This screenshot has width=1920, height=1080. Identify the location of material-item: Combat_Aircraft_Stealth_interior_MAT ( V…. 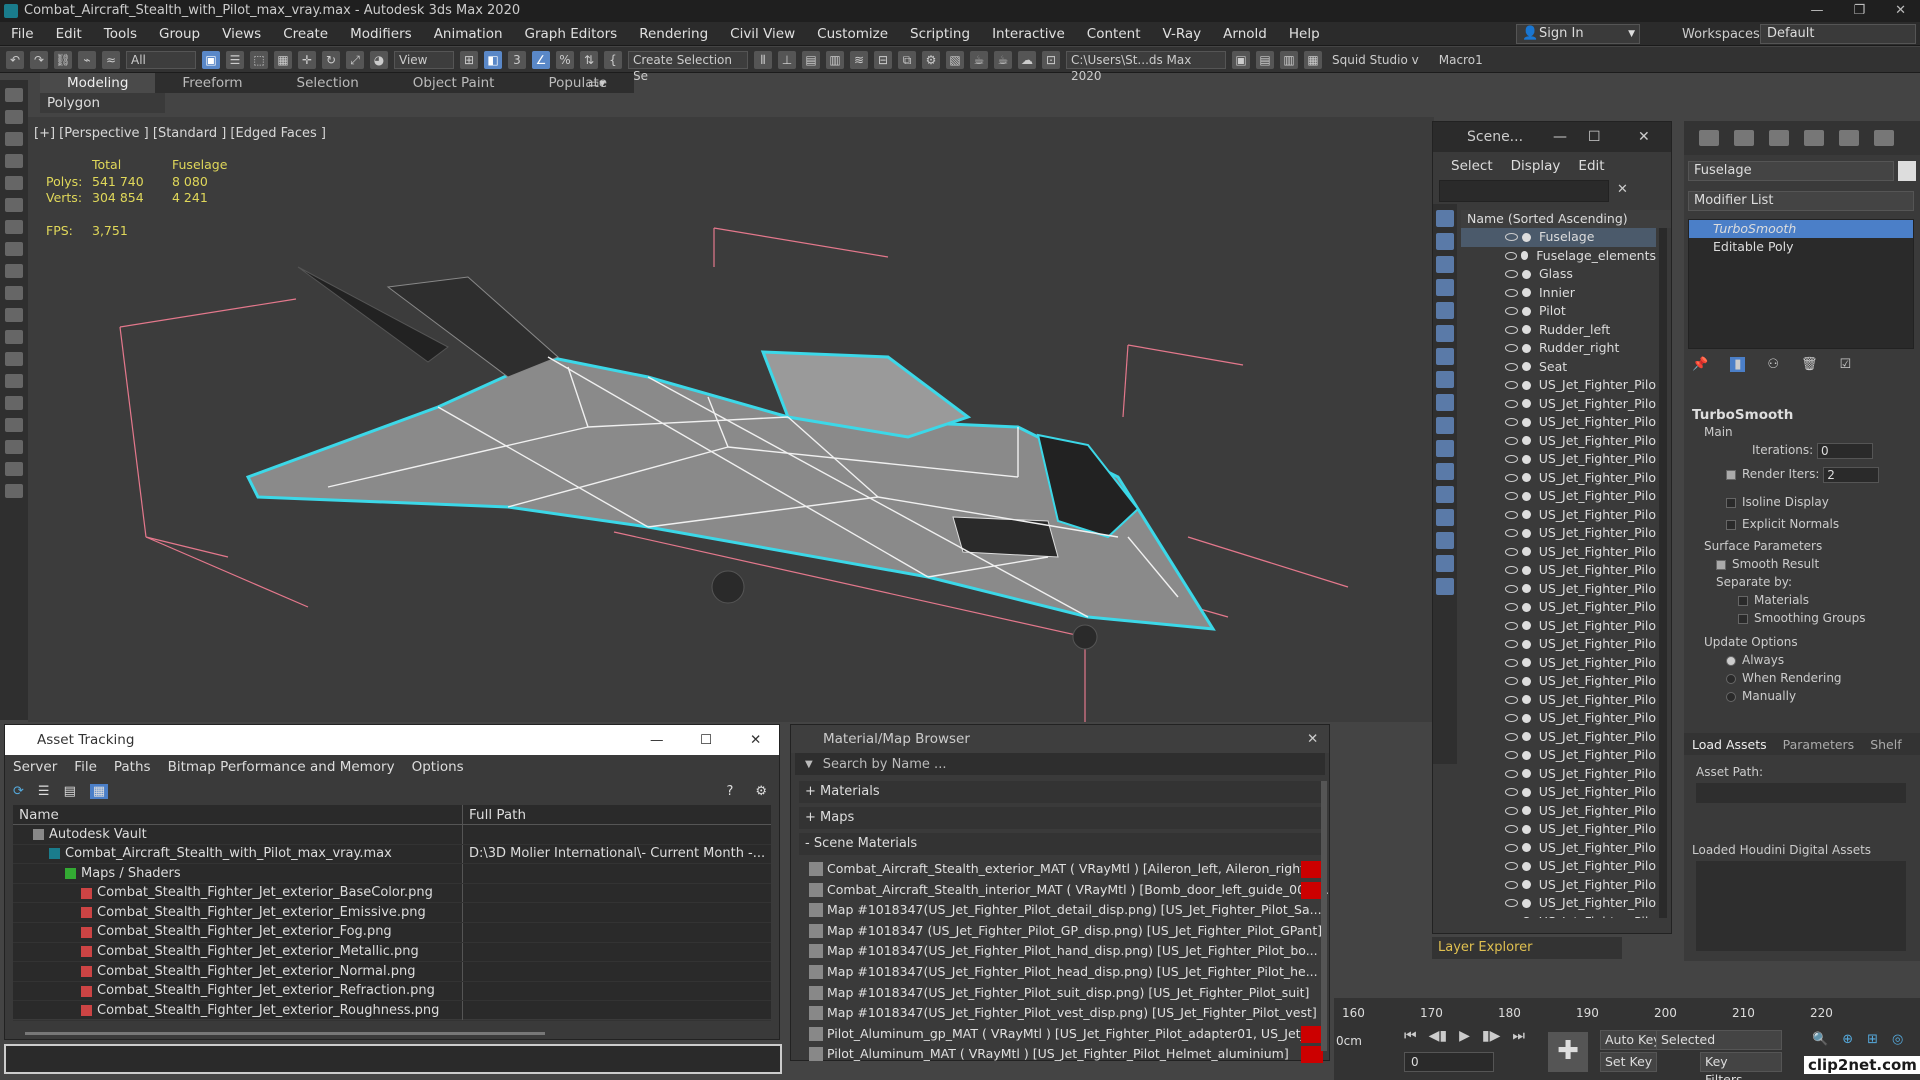
(1060, 890).